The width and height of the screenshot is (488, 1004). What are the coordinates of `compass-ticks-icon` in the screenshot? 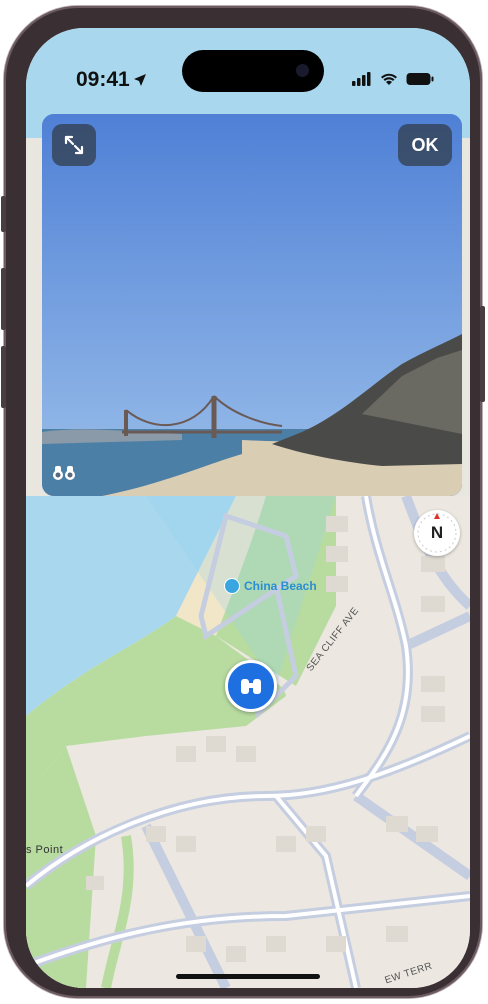 It's located at (437, 533).